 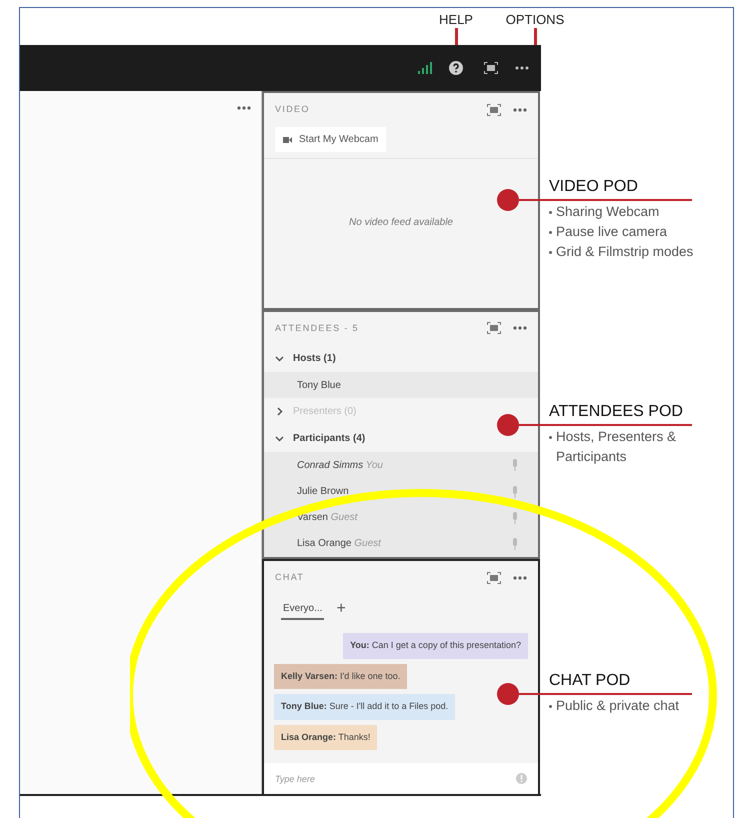 I want to click on callout-bullet: Sharing Webcam, so click(x=608, y=212).